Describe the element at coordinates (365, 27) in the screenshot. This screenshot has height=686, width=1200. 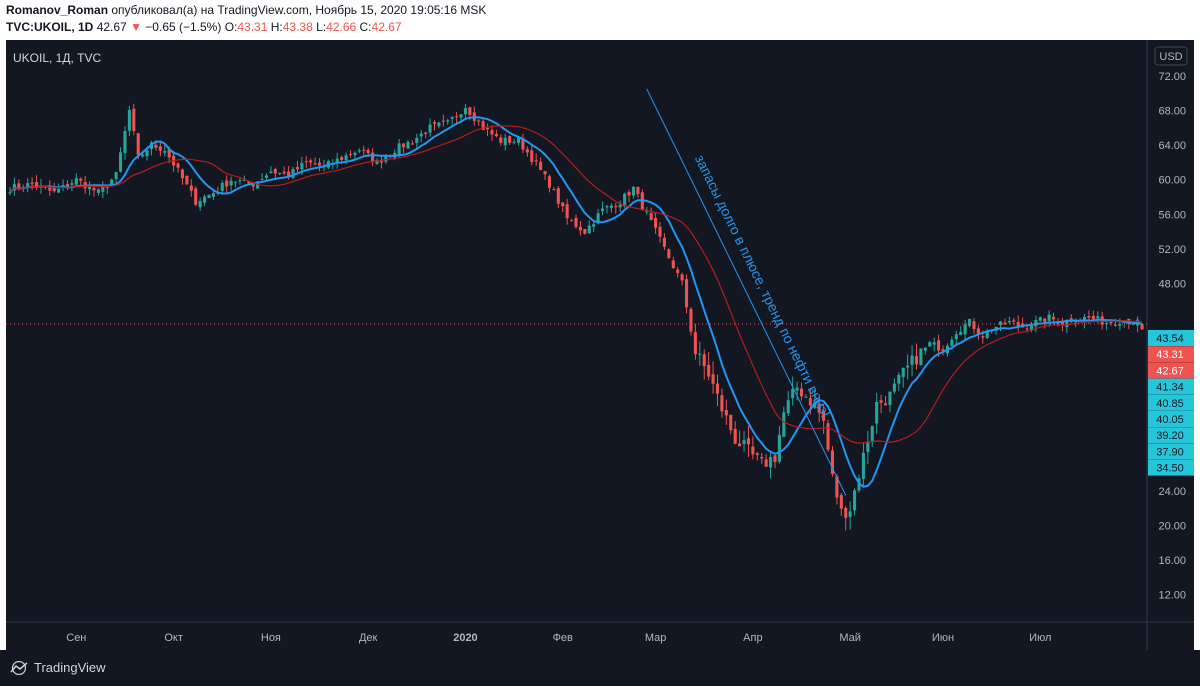
I see `close-label: C:` at that location.